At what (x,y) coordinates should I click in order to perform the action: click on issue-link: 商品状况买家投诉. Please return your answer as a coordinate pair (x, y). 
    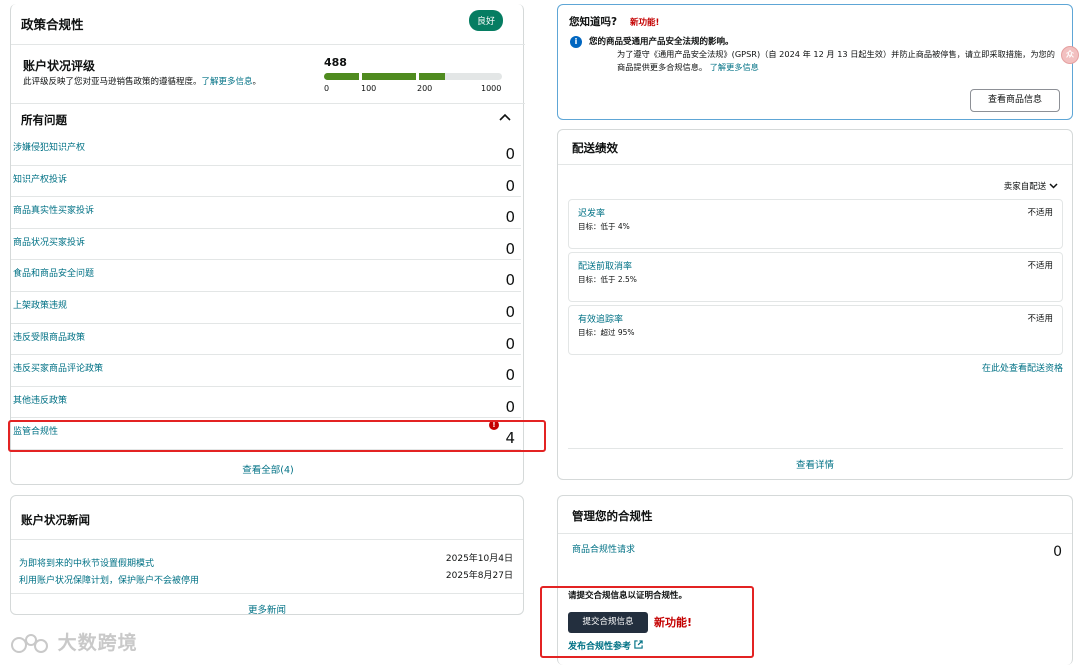
    Looking at the image, I should click on (49, 241).